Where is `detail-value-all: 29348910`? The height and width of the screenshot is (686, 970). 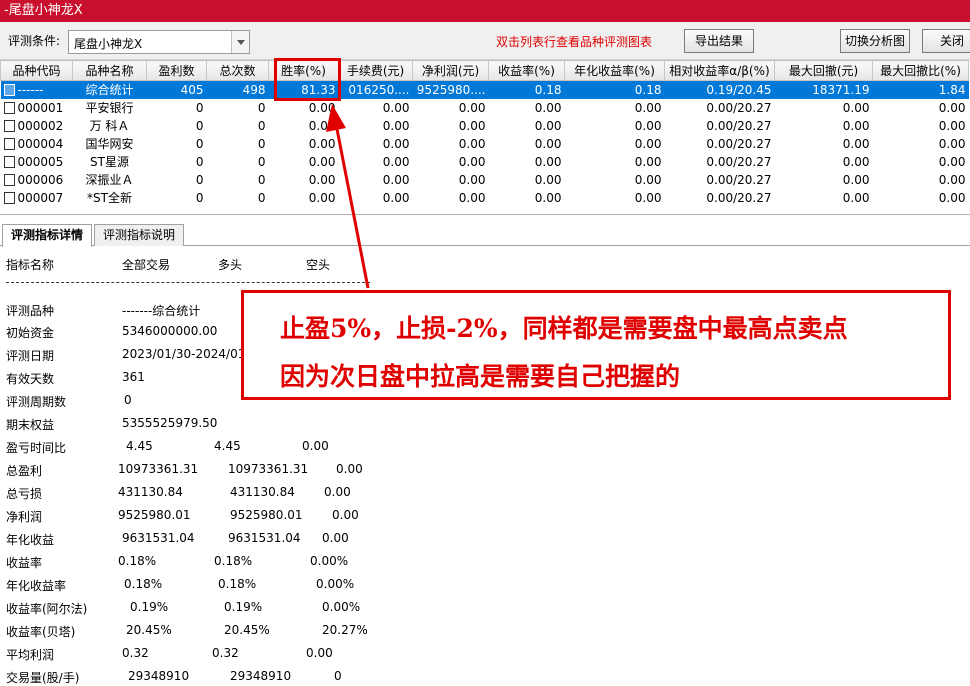 detail-value-all: 29348910 is located at coordinates (159, 676).